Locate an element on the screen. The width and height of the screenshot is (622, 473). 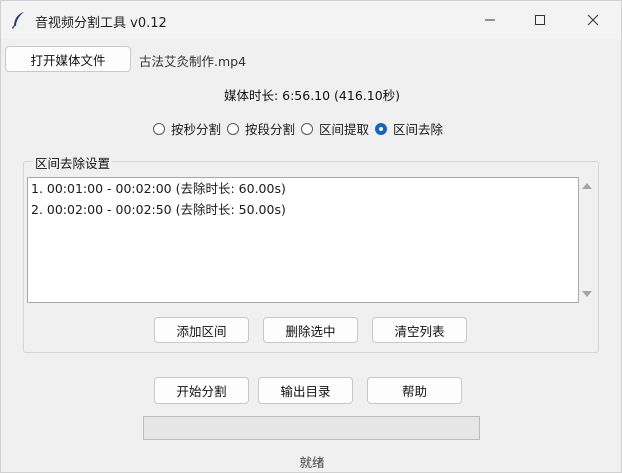
clear-list-button: 清空列表 is located at coordinates (419, 330).